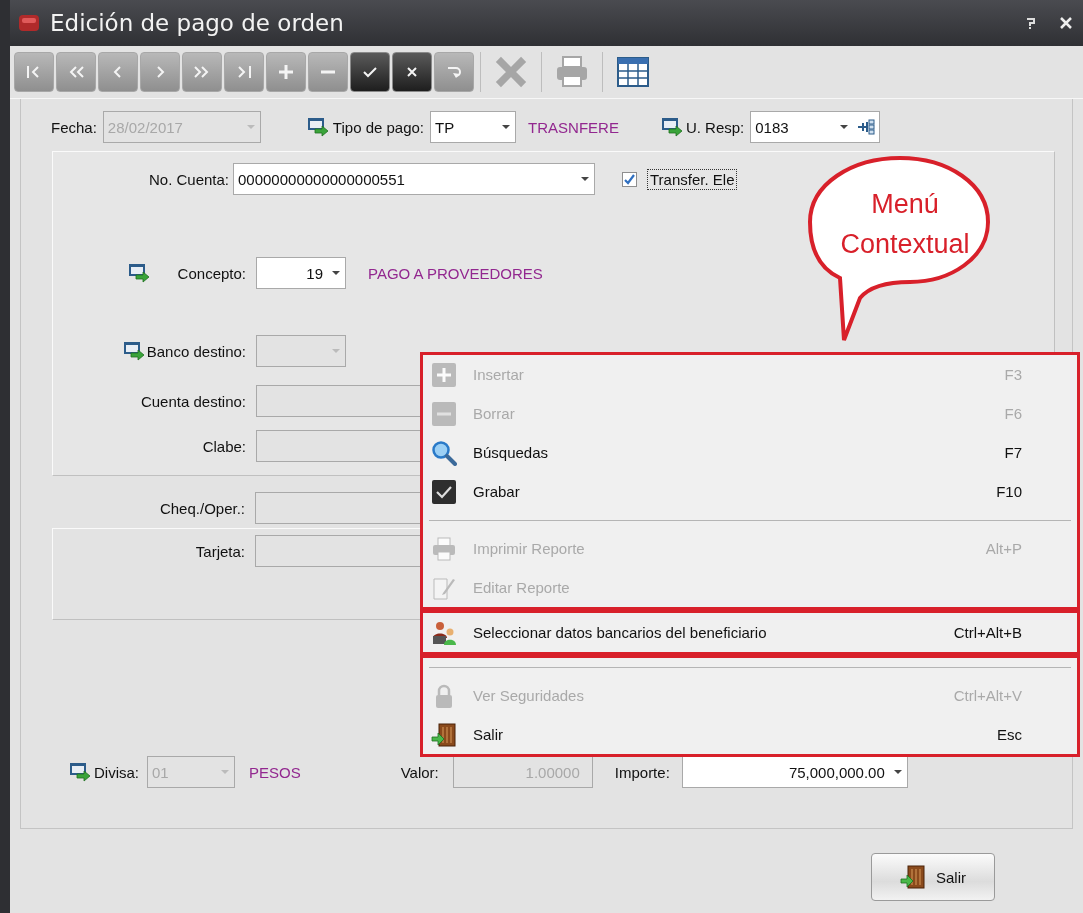 Image resolution: width=1083 pixels, height=913 pixels. What do you see at coordinates (220, 551) in the screenshot?
I see `field-label: Tarjeta:` at bounding box center [220, 551].